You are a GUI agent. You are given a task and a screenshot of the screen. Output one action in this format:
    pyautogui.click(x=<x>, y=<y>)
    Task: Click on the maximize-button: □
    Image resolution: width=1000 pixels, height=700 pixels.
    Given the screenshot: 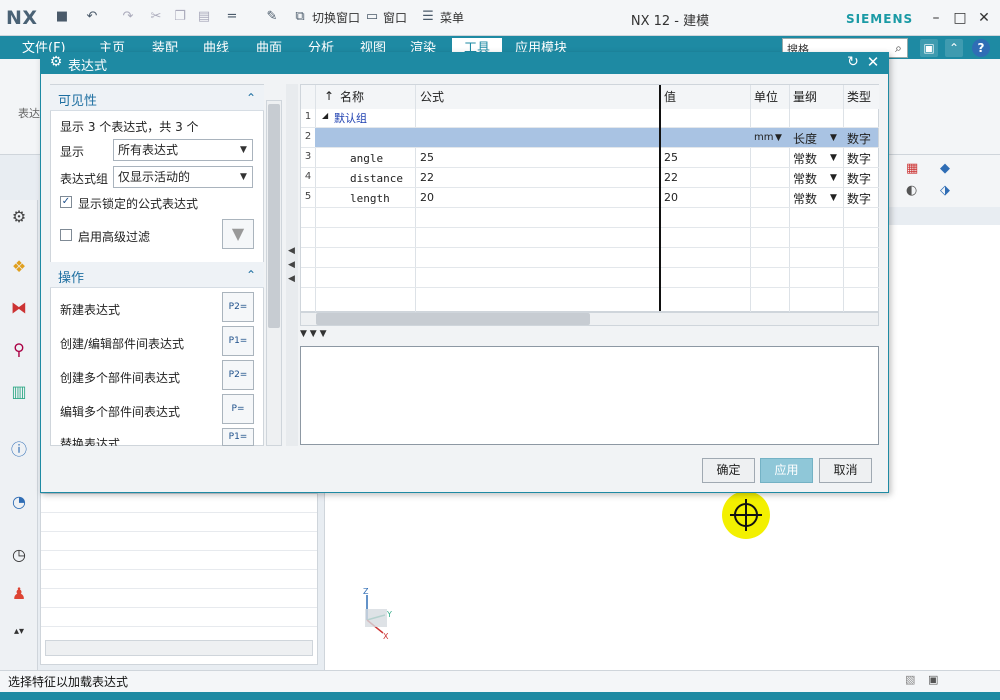 What is the action you would take?
    pyautogui.click(x=960, y=18)
    